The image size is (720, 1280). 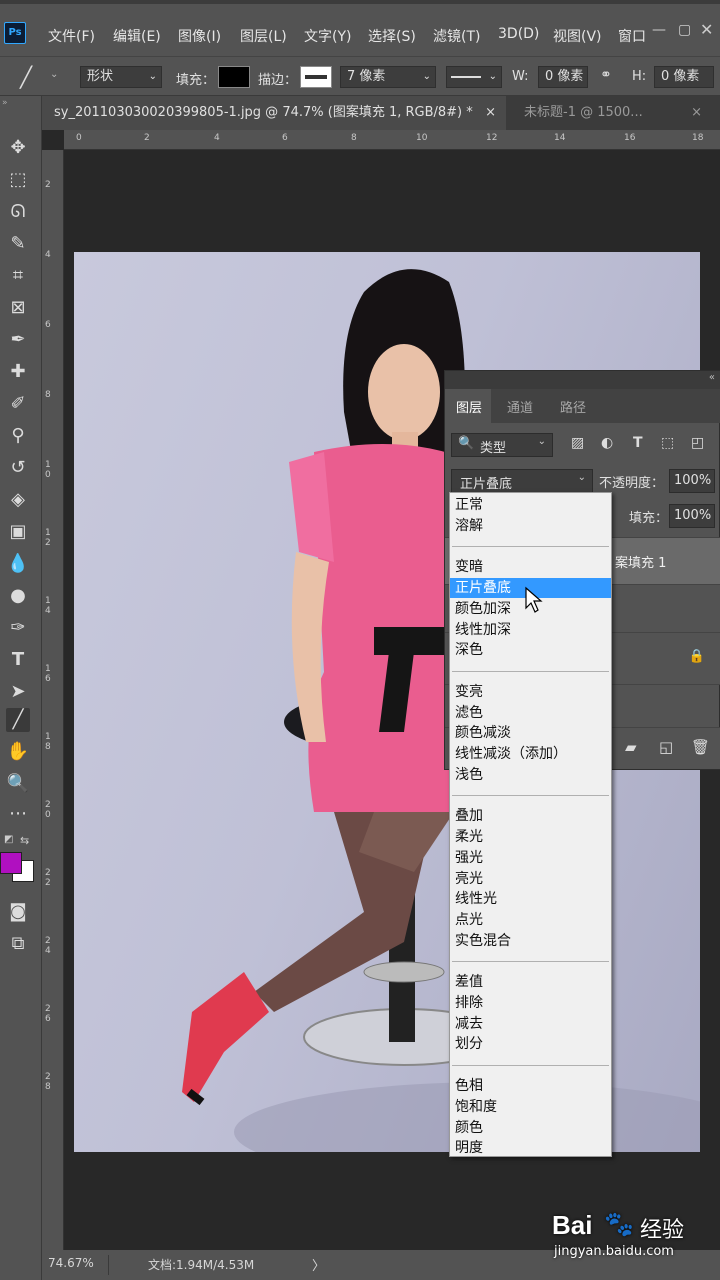 I want to click on stroke-swatch, so click(x=316, y=77).